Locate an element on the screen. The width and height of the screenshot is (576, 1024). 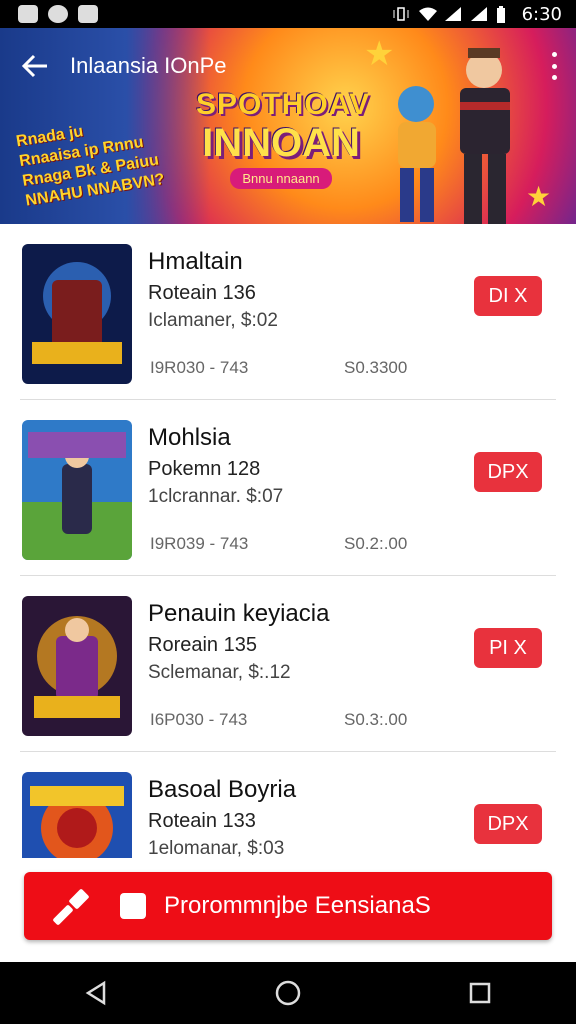
more-vert-icon is located at coordinates (554, 66).